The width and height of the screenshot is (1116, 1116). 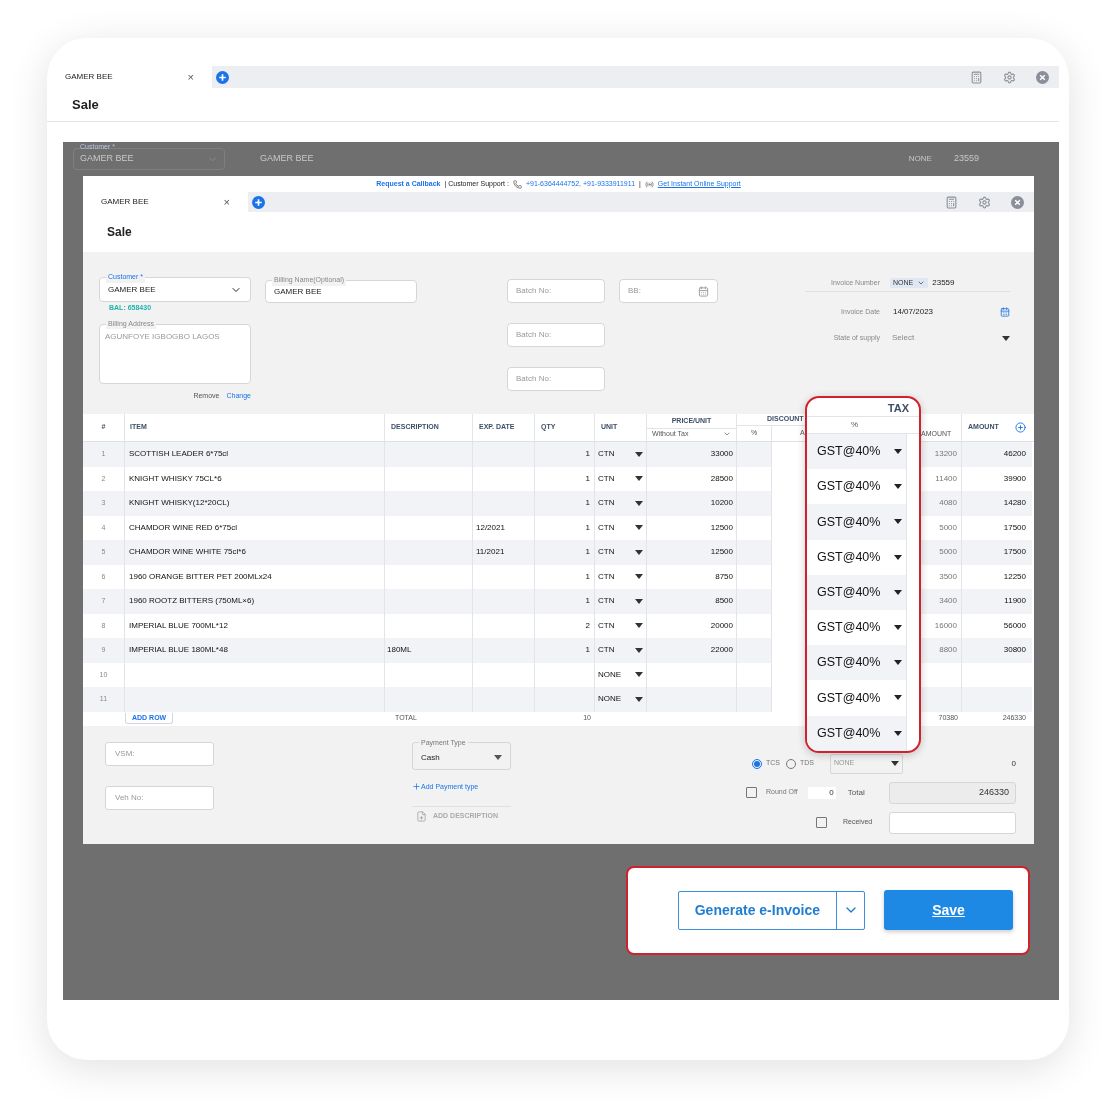 I want to click on amount-cell, so click(x=997, y=699).